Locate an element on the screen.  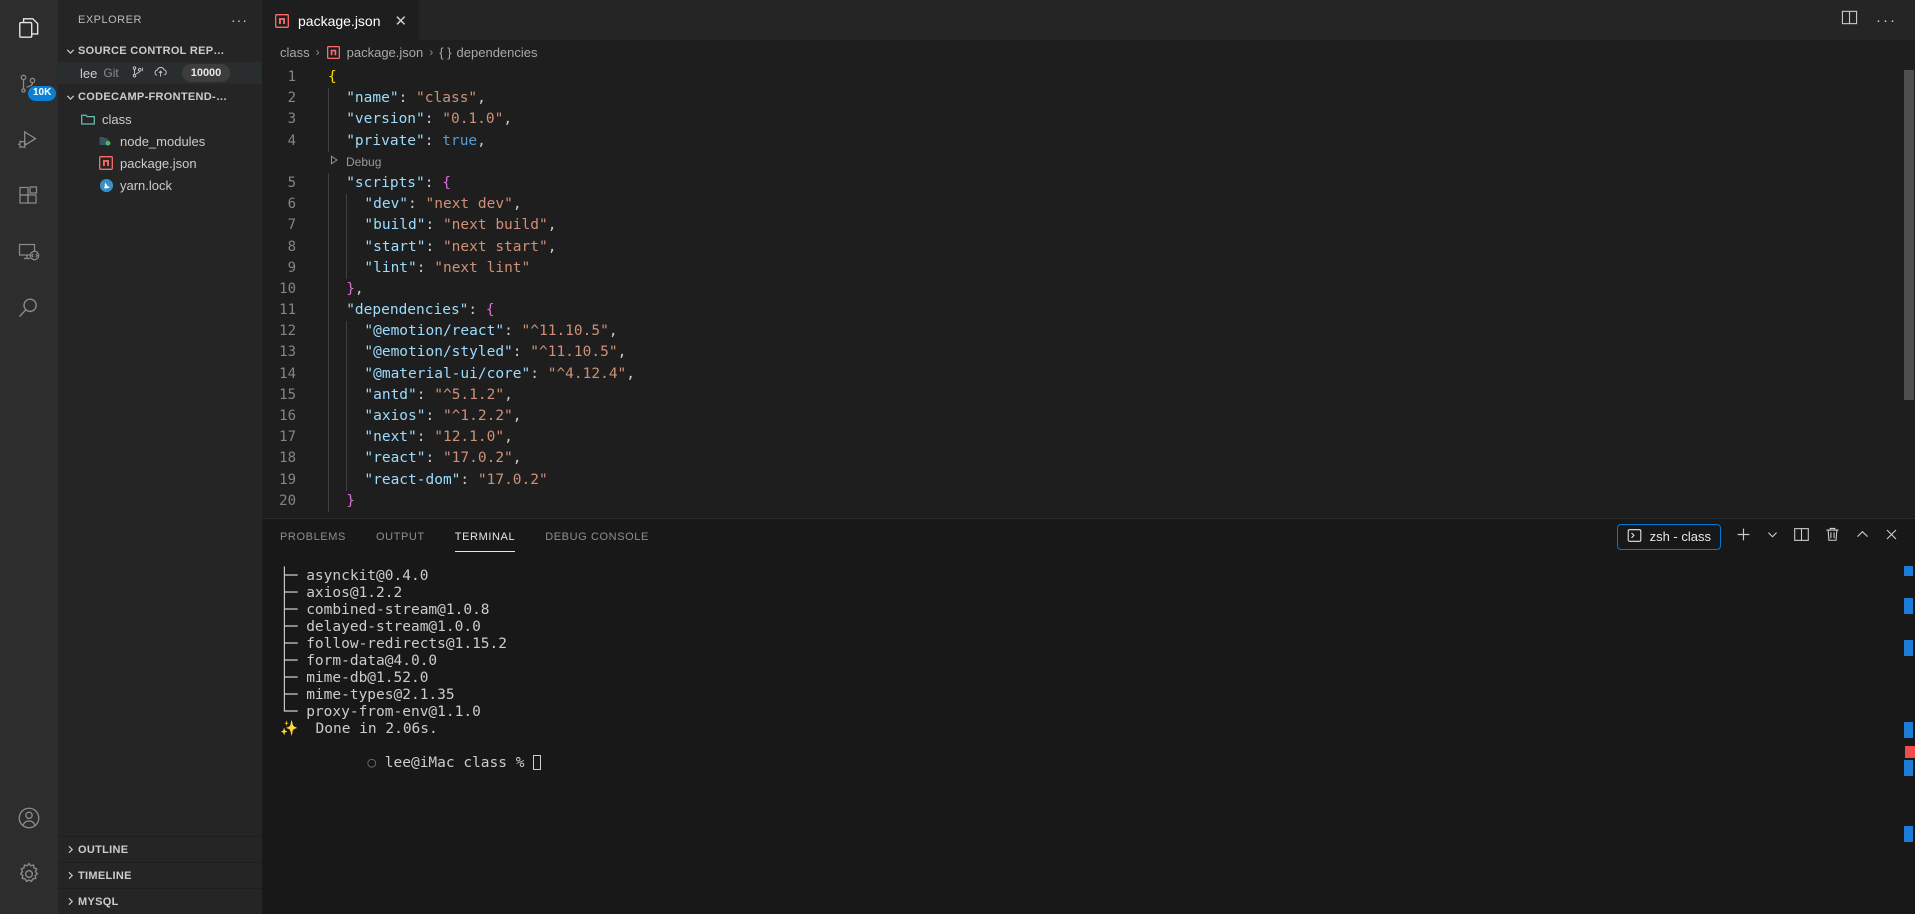
split-terminal-icon is located at coordinates (1801, 537).